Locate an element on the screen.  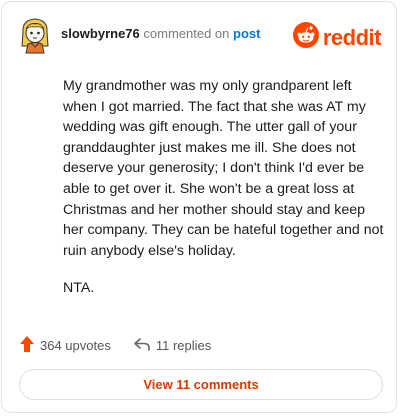
reddit-wordmark: reddit is located at coordinates (352, 37).